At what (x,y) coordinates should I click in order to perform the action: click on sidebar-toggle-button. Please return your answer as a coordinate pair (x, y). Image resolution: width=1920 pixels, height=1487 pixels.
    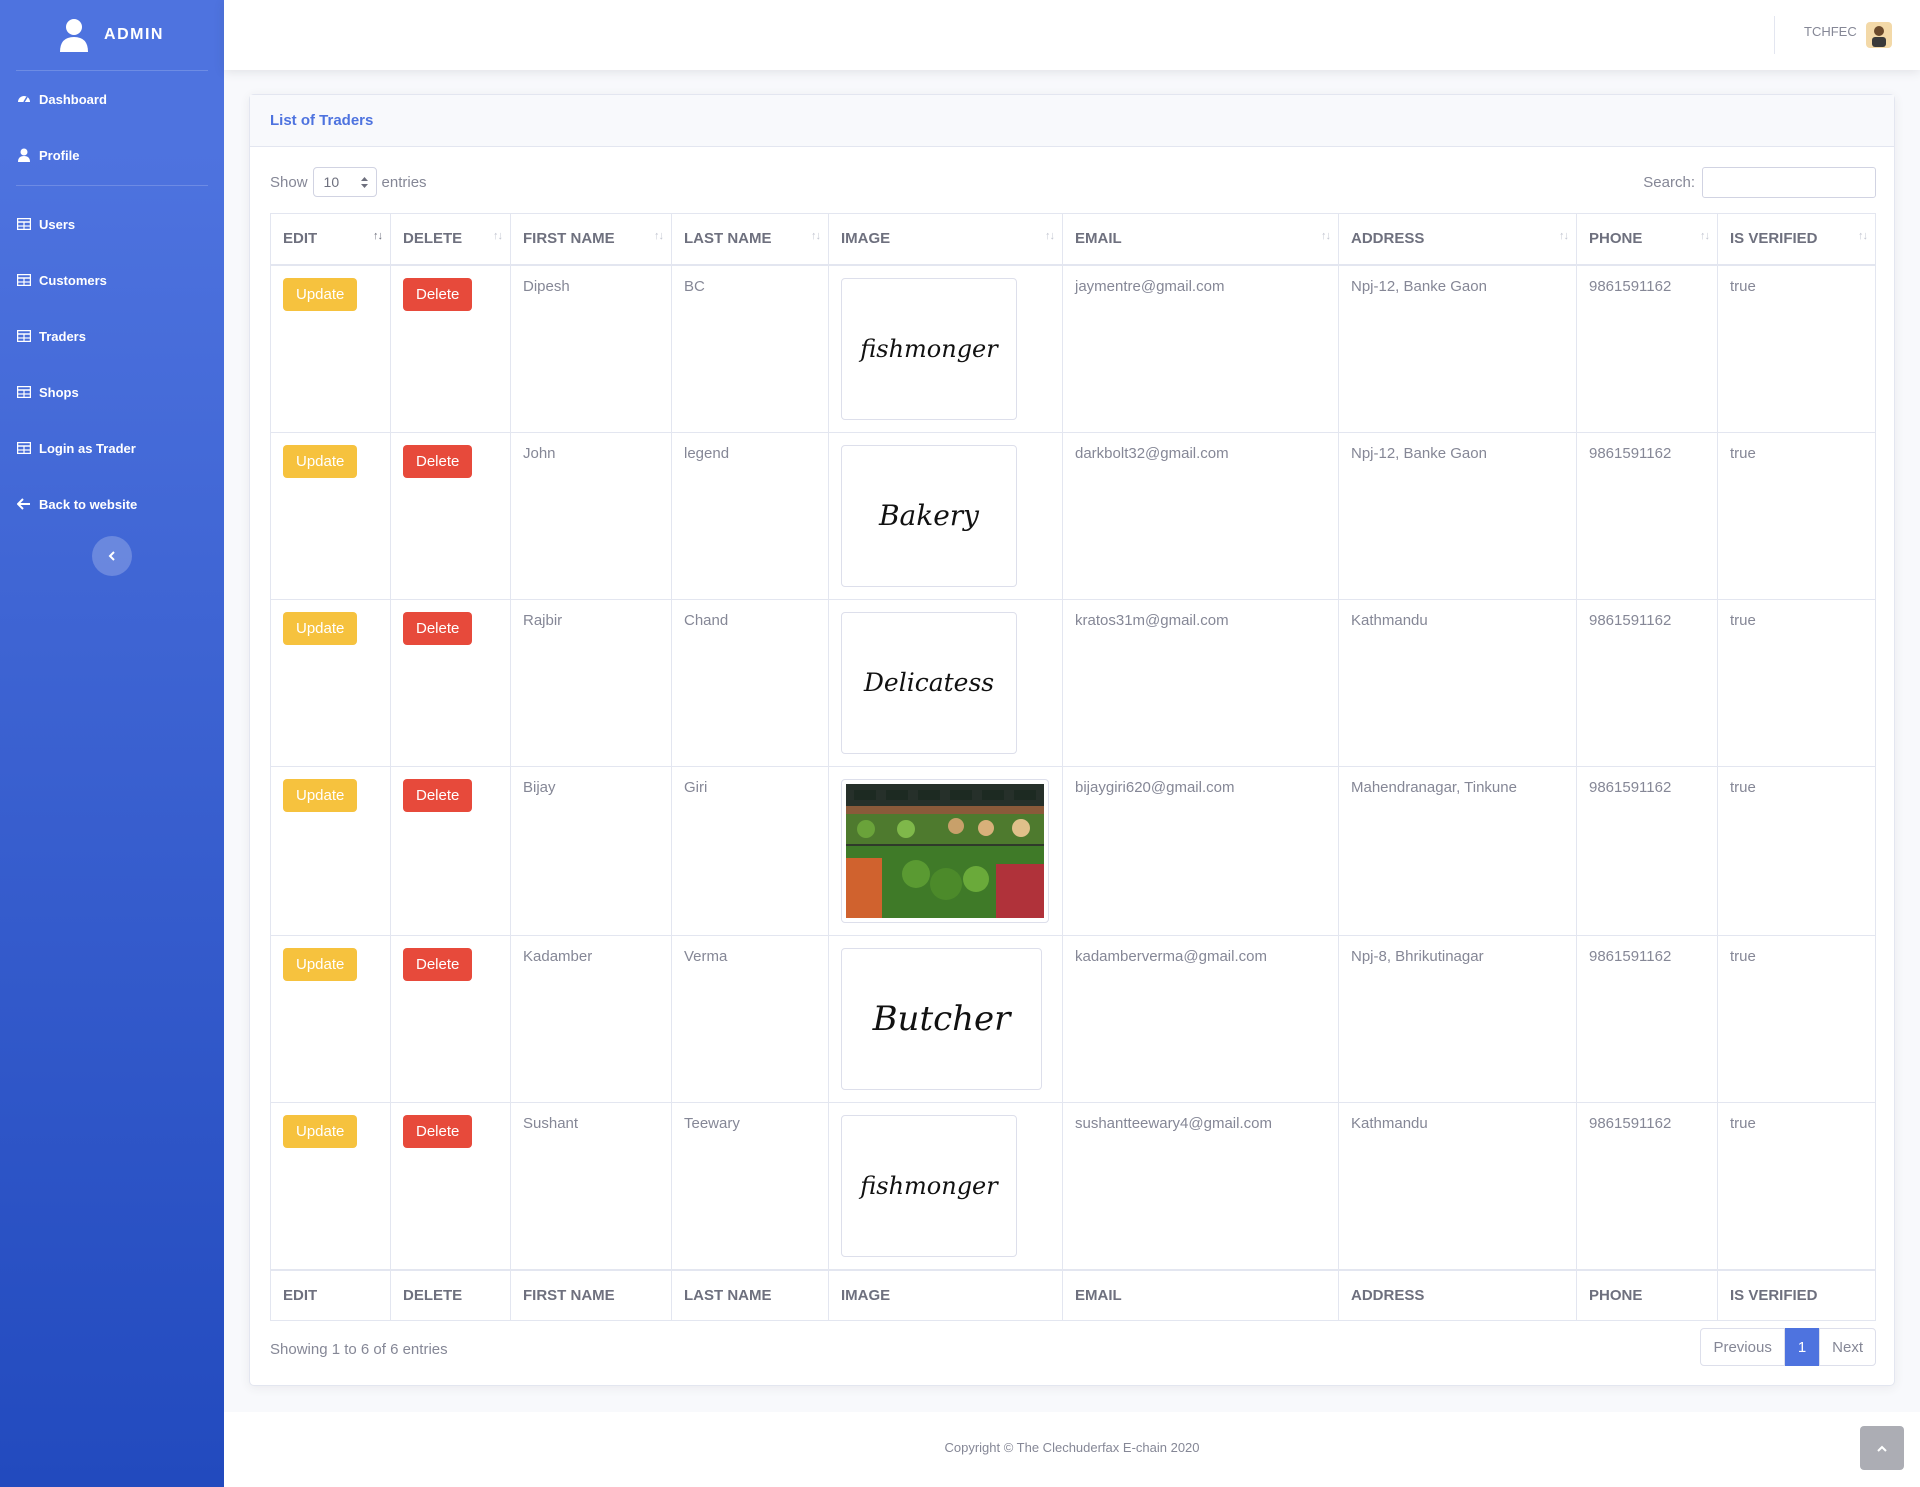
    Looking at the image, I should click on (112, 556).